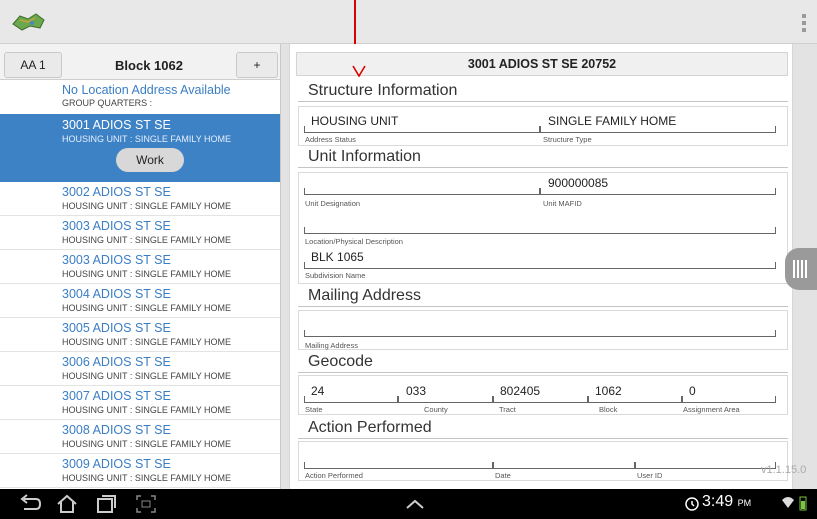 The image size is (817, 519). I want to click on unit-mafid-label: Unit MAFID, so click(562, 203).